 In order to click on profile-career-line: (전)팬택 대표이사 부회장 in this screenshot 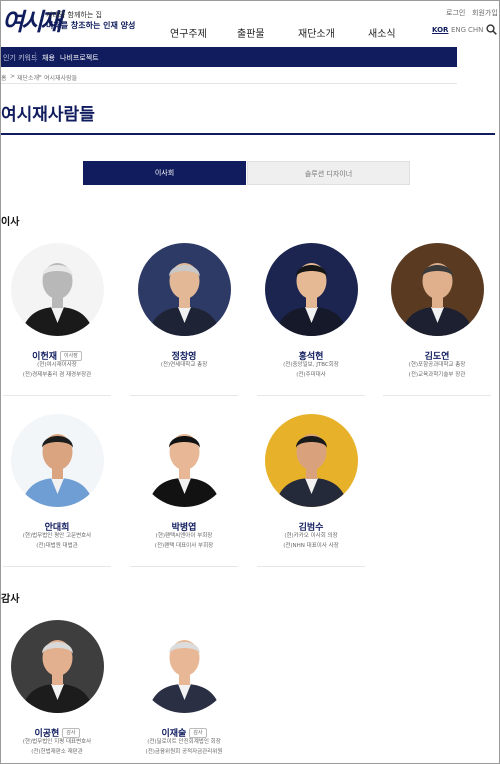, I will do `click(184, 546)`.